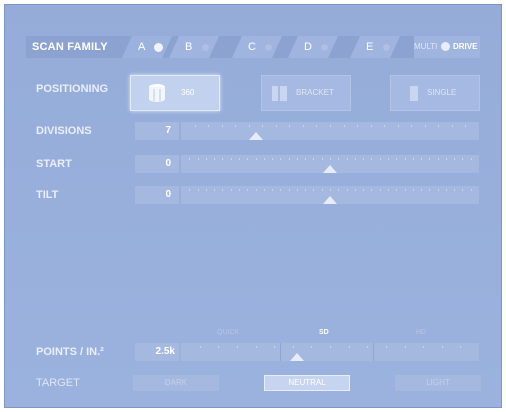 This screenshot has height=412, width=506. I want to click on divisions-slider-track, so click(330, 131).